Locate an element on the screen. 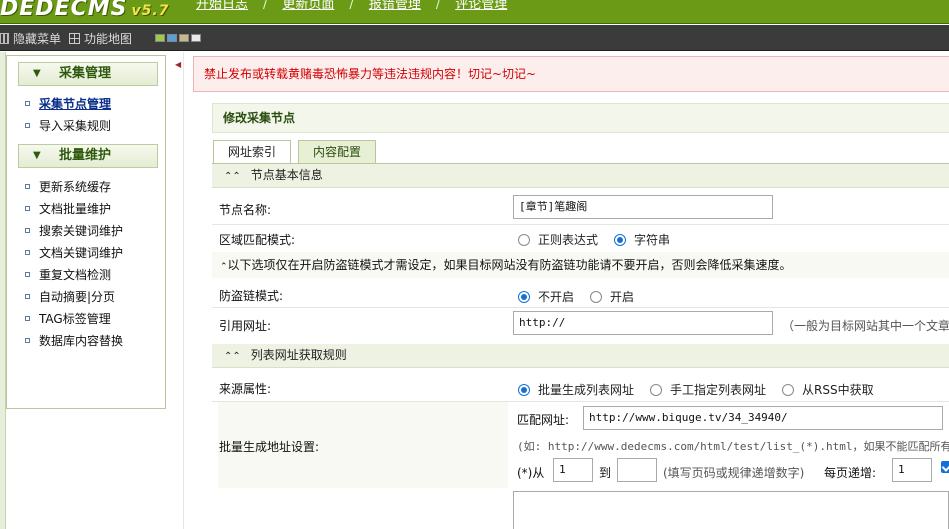  chevron-up-icon: ⌃⌃ is located at coordinates (232, 356).